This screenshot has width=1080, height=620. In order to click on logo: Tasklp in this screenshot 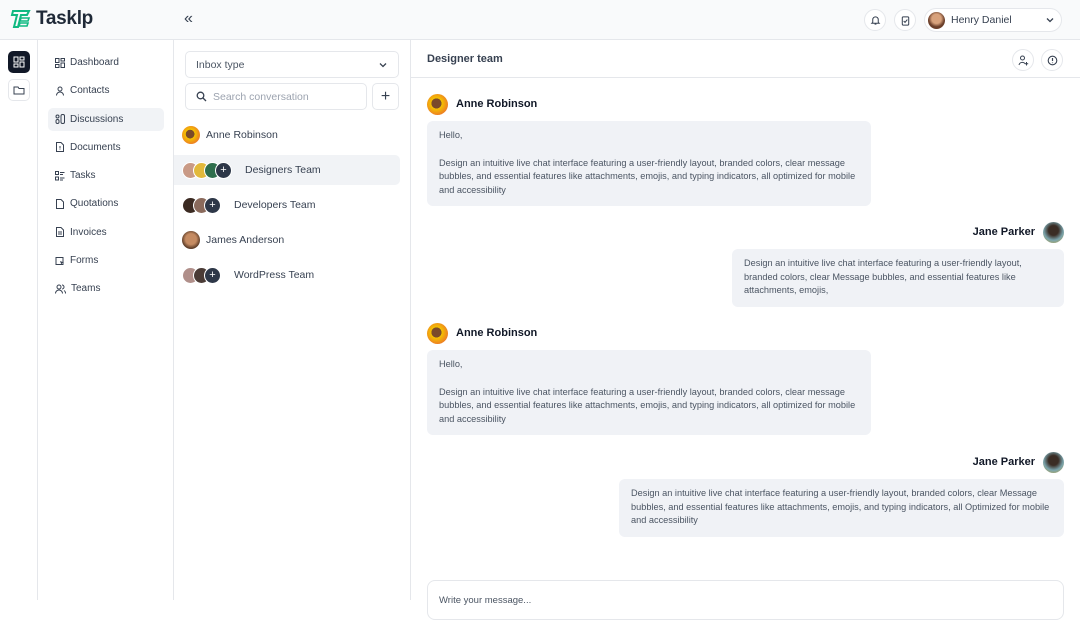, I will do `click(51, 19)`.